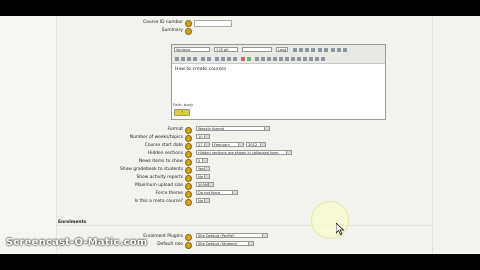 The width and height of the screenshot is (480, 270). Describe the element at coordinates (293, 58) in the screenshot. I see `table-icon` at that location.